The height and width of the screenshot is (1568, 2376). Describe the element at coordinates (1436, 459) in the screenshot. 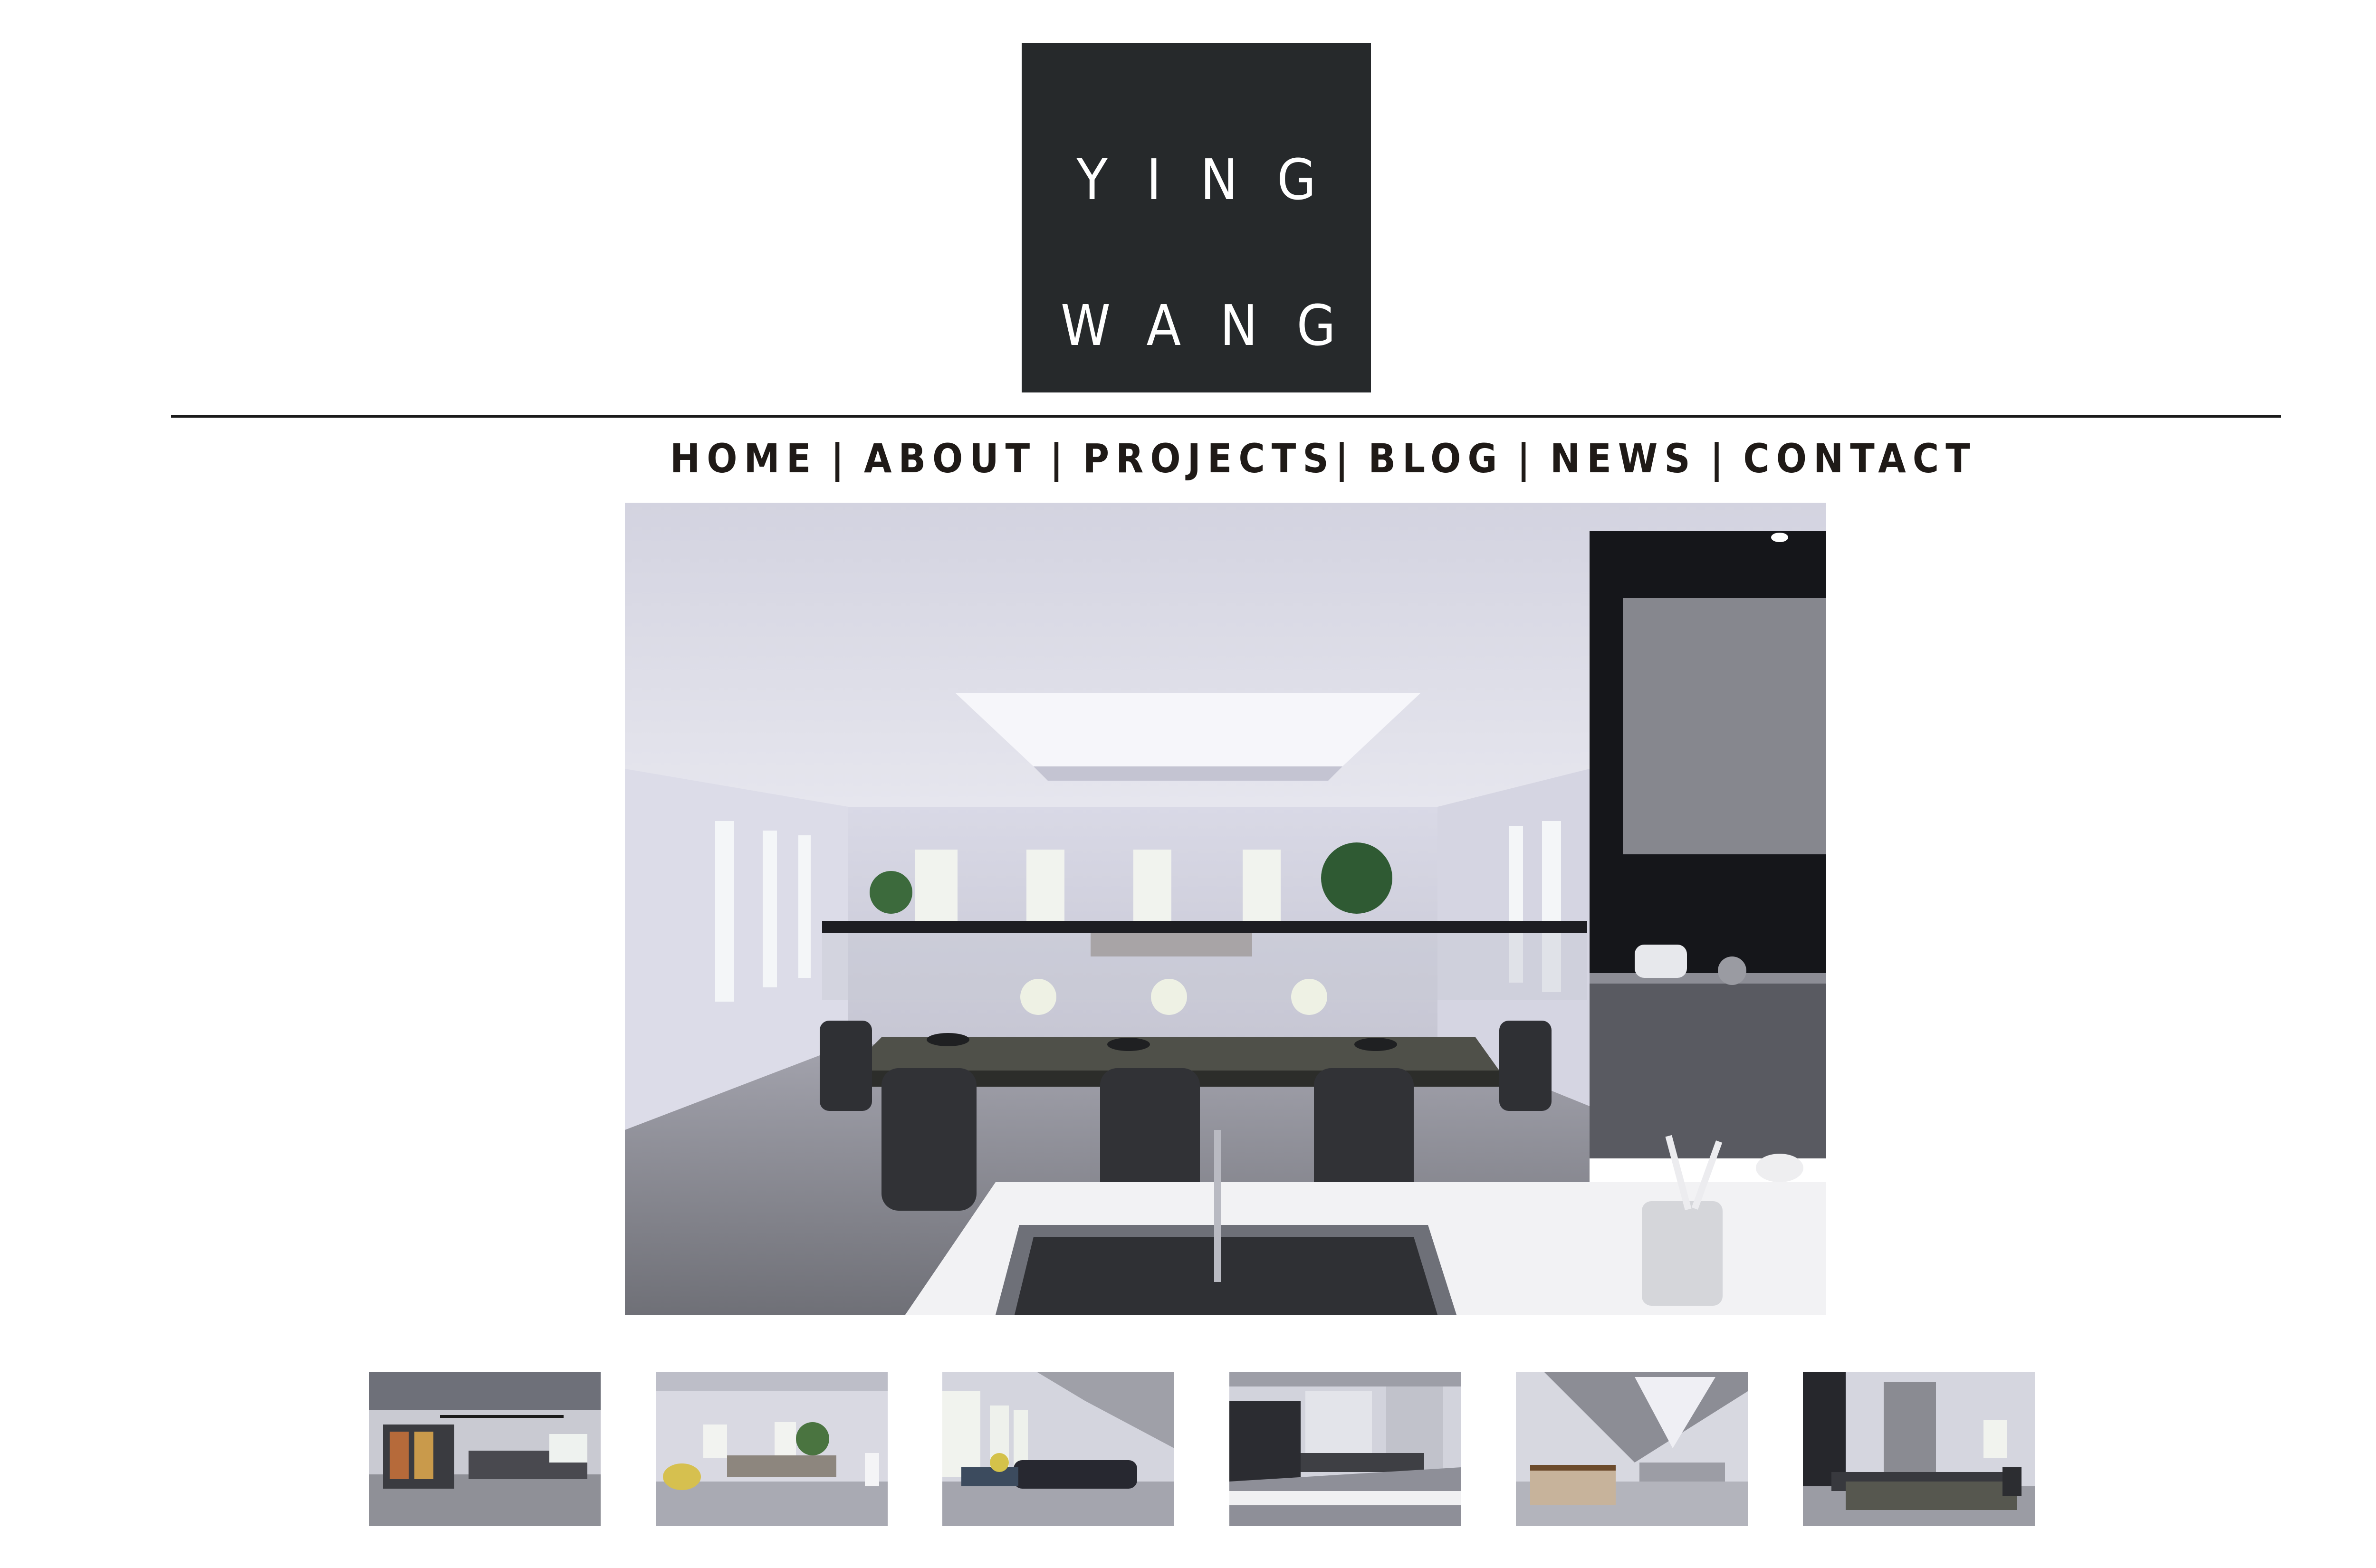

I see `nav-item-blog: BLOG` at that location.